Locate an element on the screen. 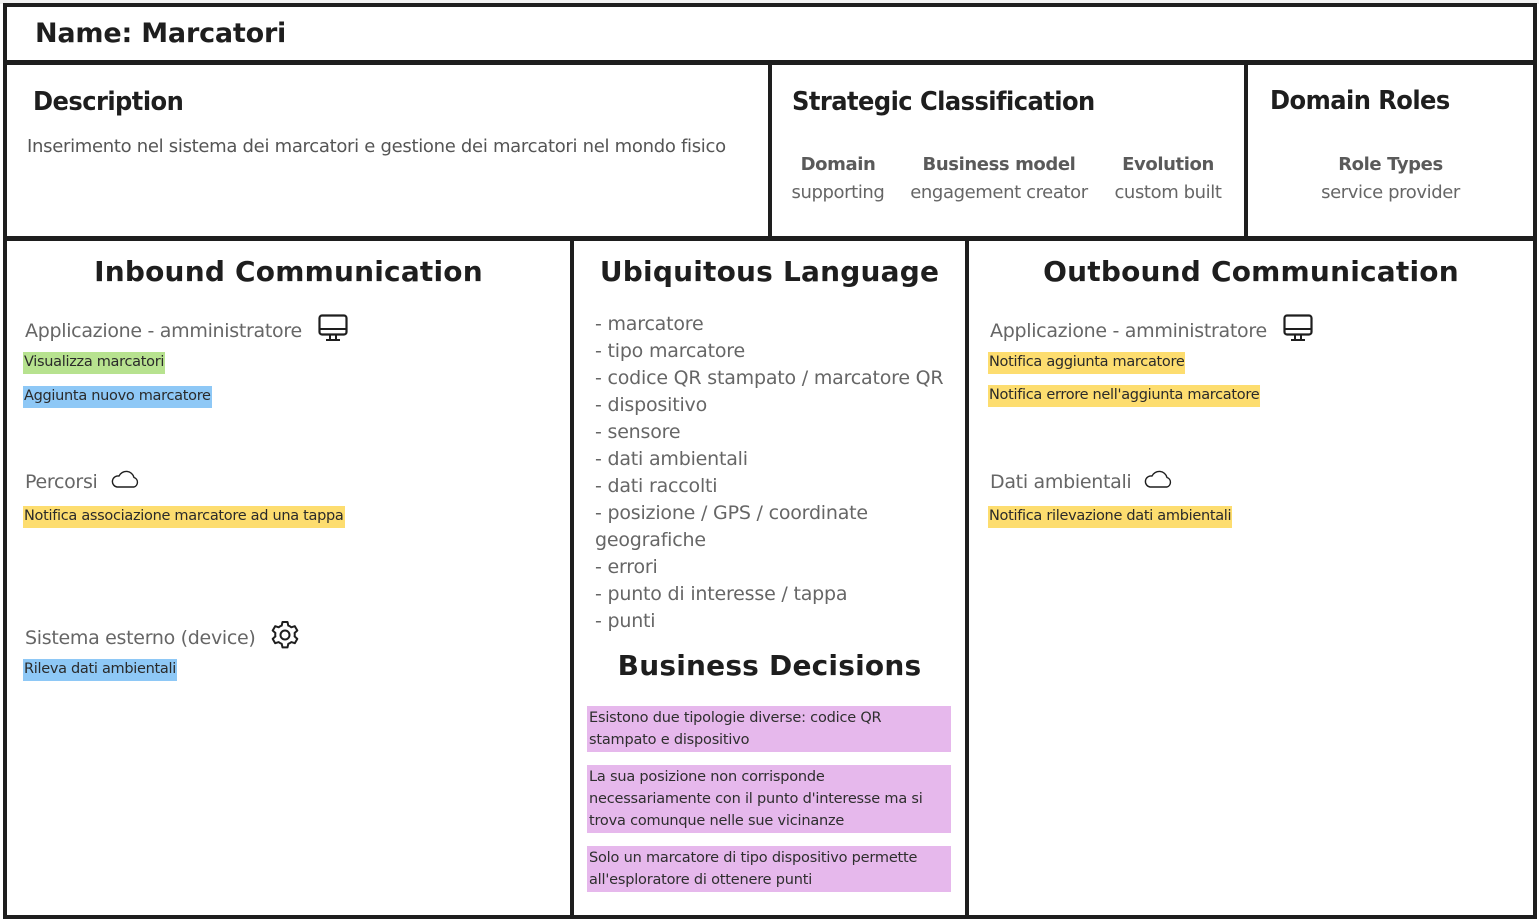 The width and height of the screenshot is (1539, 920). classification-value: custom built is located at coordinates (1168, 192).